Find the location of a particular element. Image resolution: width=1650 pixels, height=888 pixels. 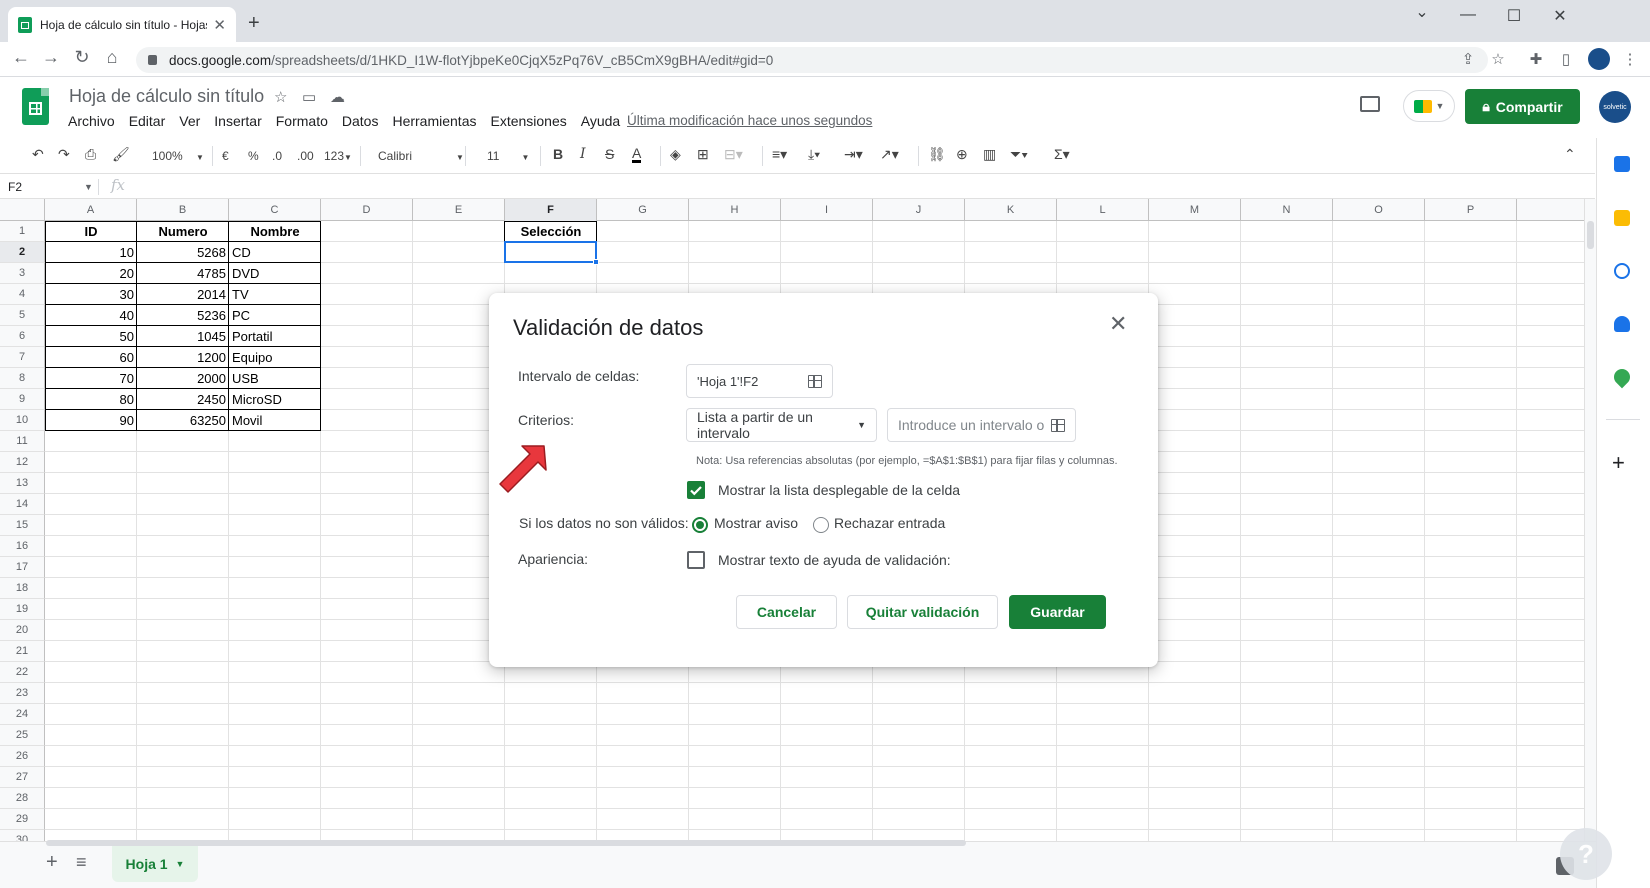

column-header-j: J is located at coordinates (919, 210).